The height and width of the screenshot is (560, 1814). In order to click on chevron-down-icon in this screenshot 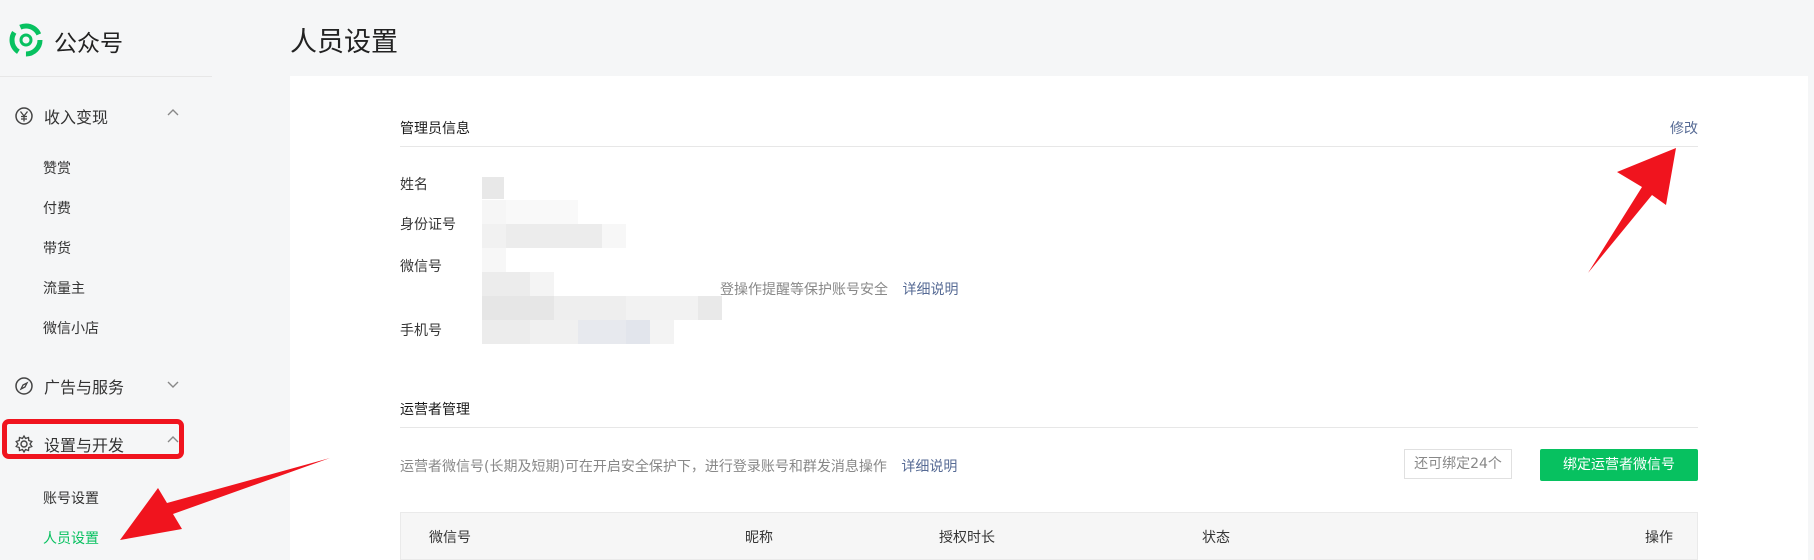, I will do `click(173, 384)`.